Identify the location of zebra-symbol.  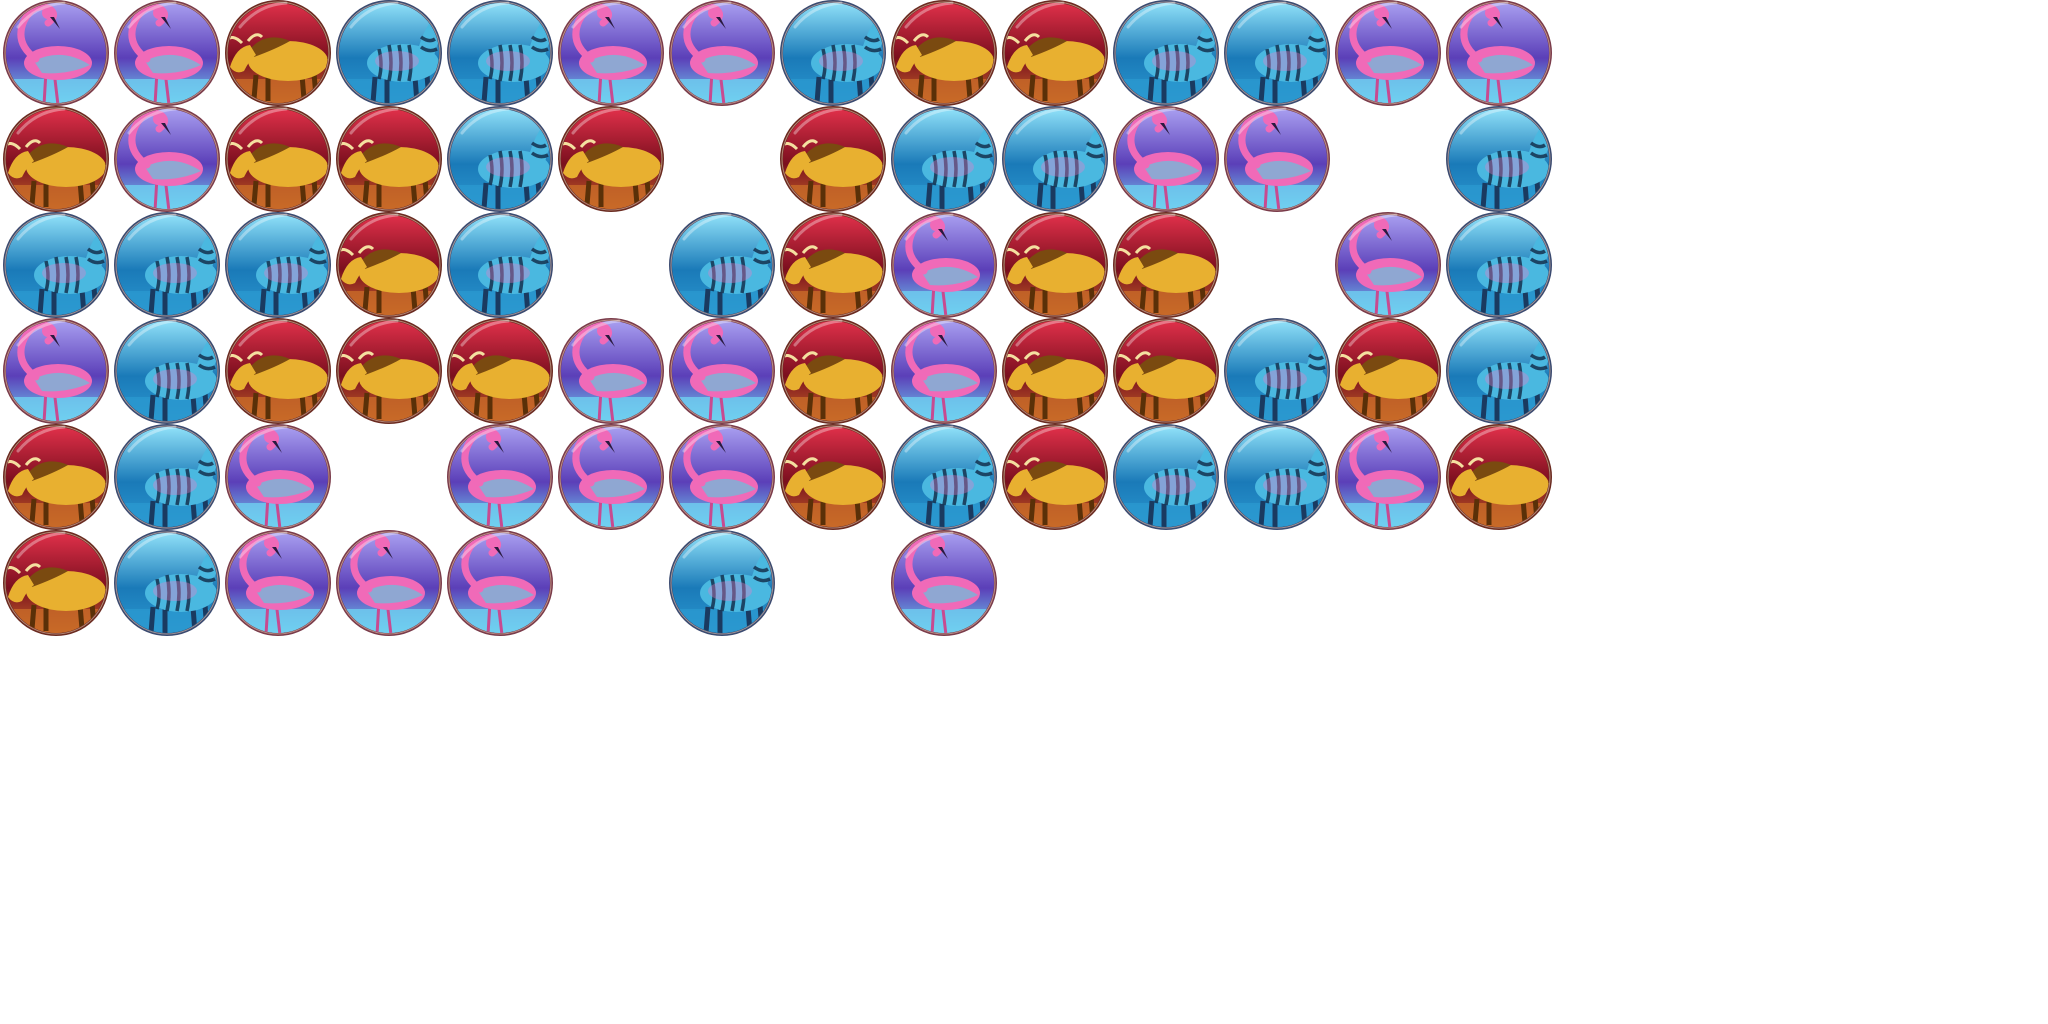
(722, 583).